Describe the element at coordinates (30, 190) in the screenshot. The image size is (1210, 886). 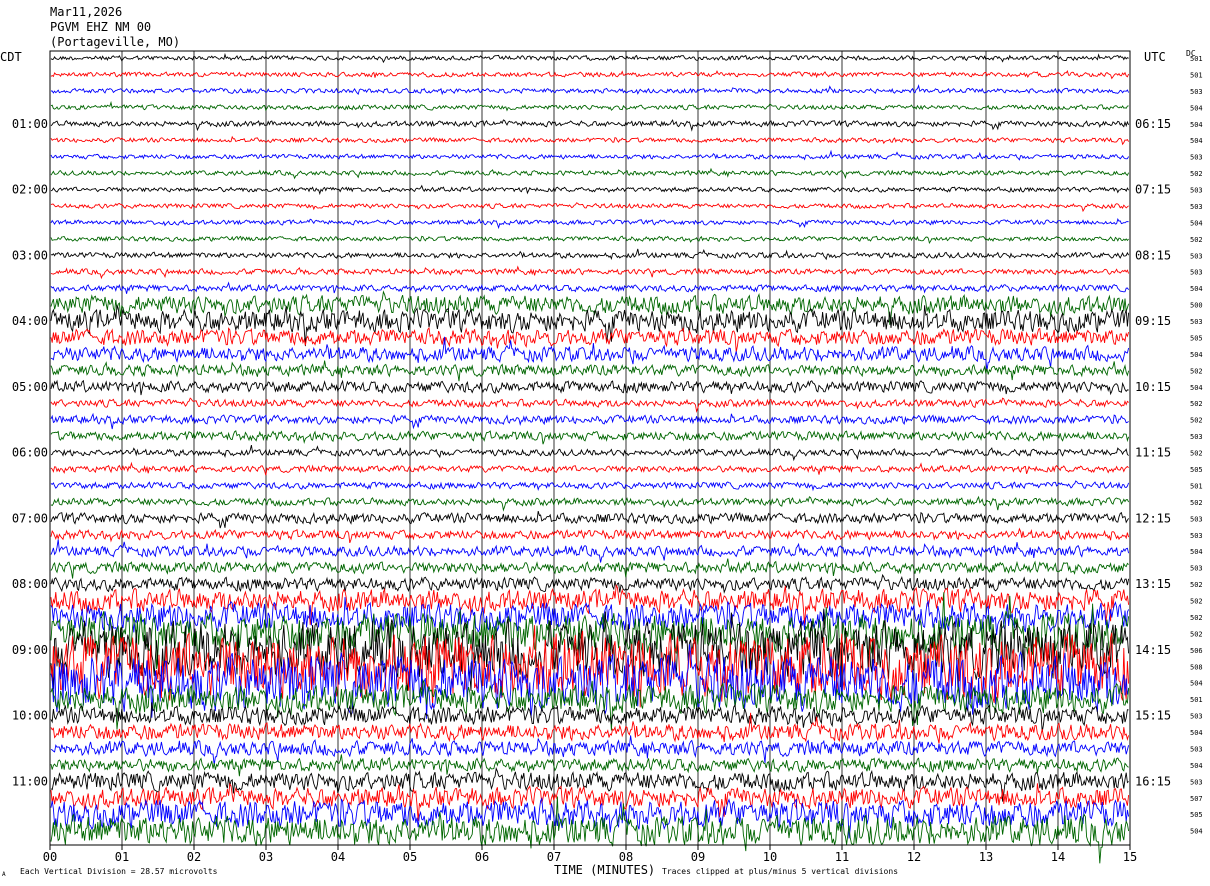
I see `left-time-label: 02:00` at that location.